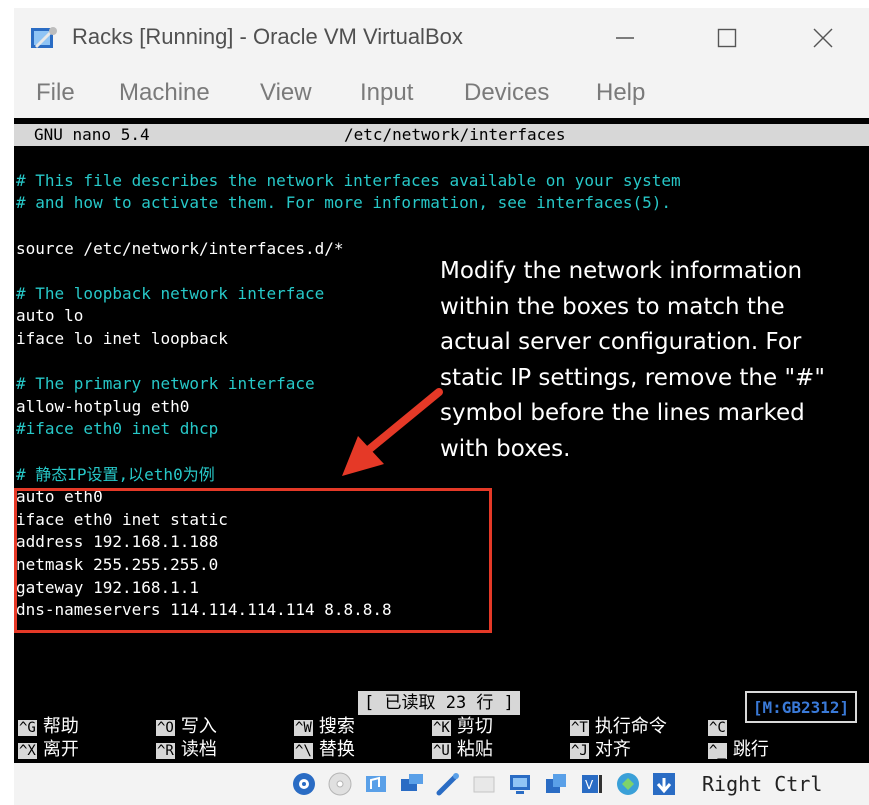 The width and height of the screenshot is (869, 805). I want to click on minimize-icon, so click(625, 38).